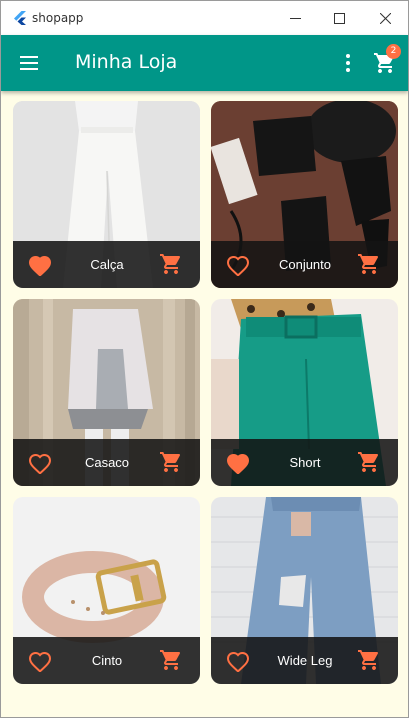 This screenshot has height=718, width=409. I want to click on minimize-icon, so click(295, 18).